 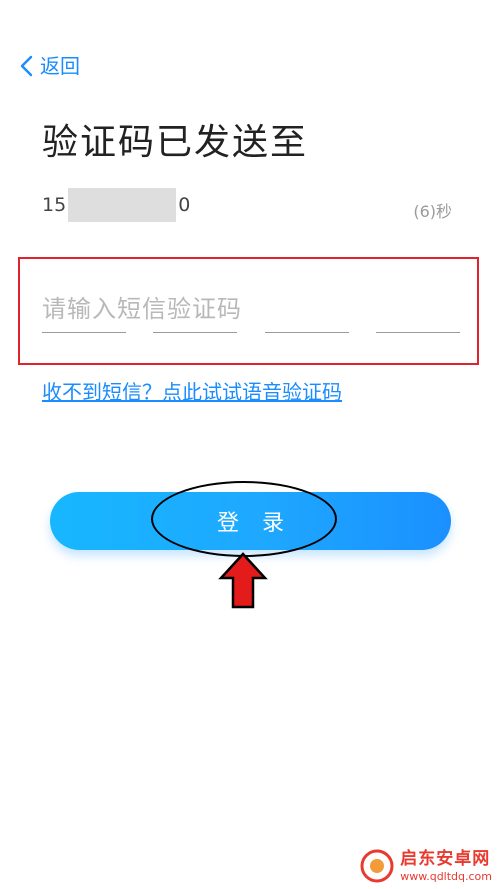 I want to click on watermark-logo-icon, so click(x=377, y=866).